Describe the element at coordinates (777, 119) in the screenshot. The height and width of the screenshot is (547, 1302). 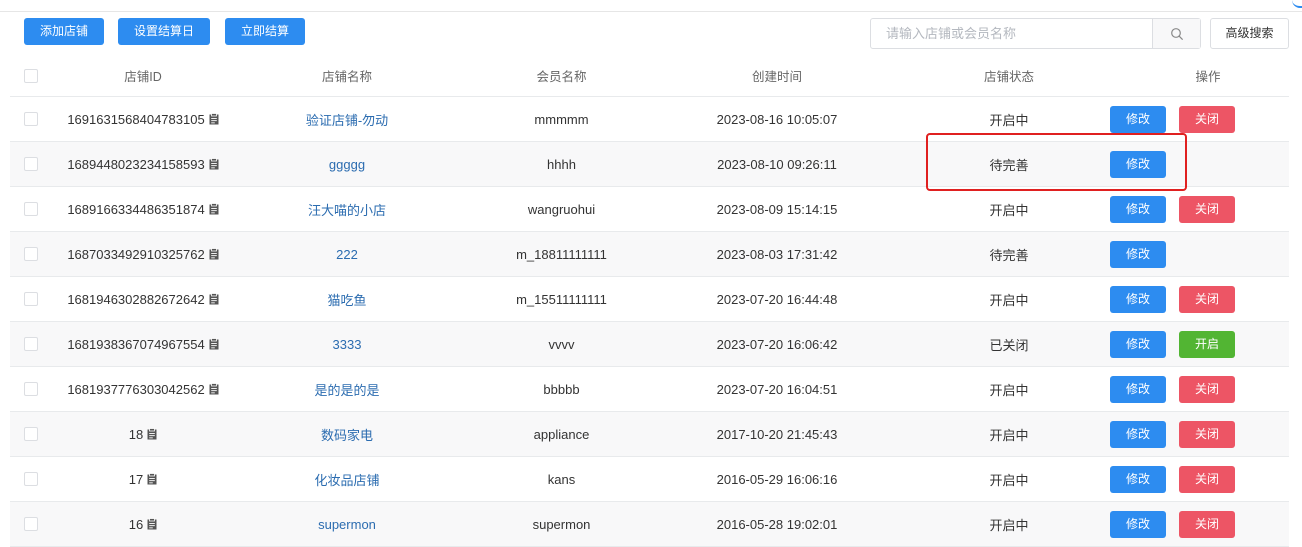
I see `created-time: 2023-08-16 10:05:07` at that location.